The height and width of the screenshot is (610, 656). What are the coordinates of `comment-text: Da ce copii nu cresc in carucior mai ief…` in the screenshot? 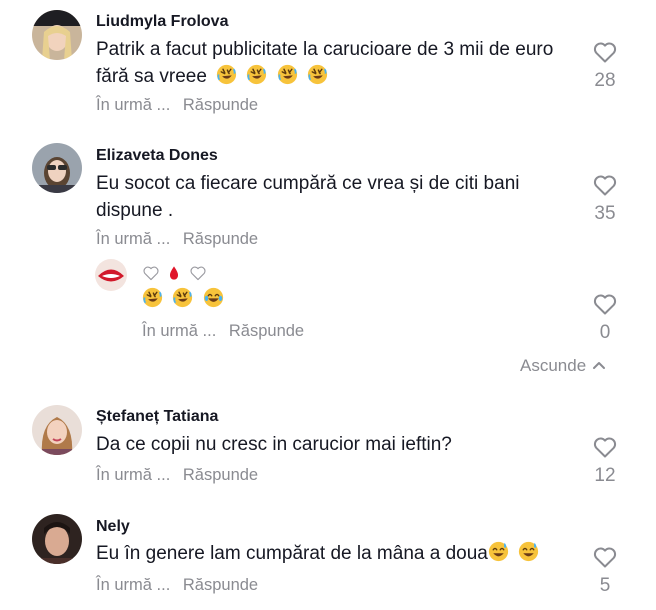 It's located at (331, 444).